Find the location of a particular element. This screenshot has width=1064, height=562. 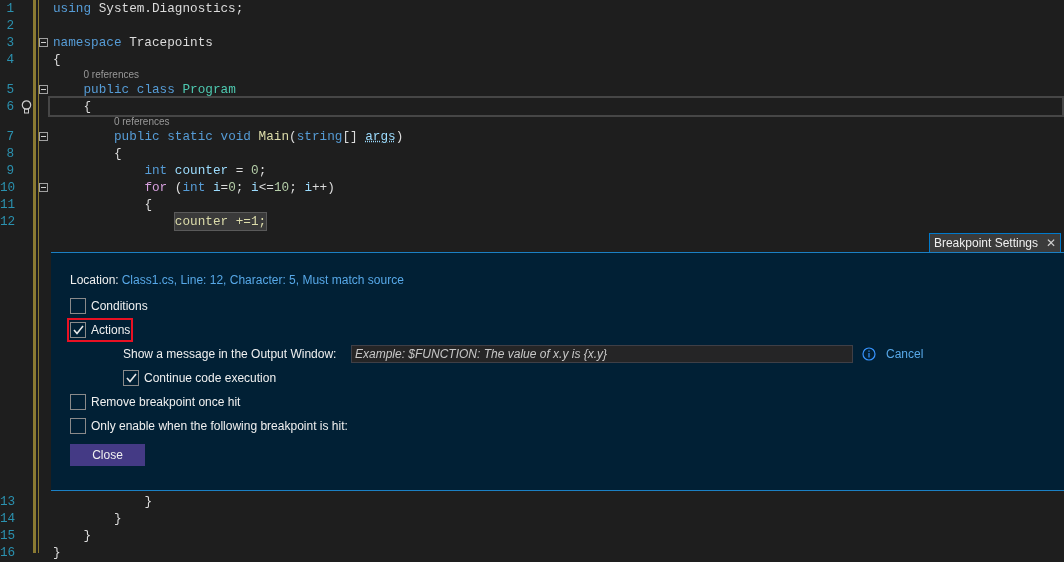

line-number: 12 is located at coordinates (7, 221).